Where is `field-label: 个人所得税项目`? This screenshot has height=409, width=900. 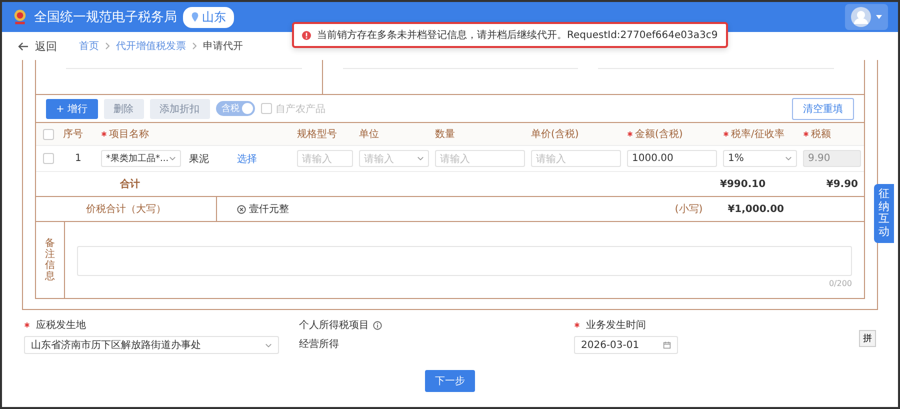 field-label: 个人所得税项目 is located at coordinates (334, 325).